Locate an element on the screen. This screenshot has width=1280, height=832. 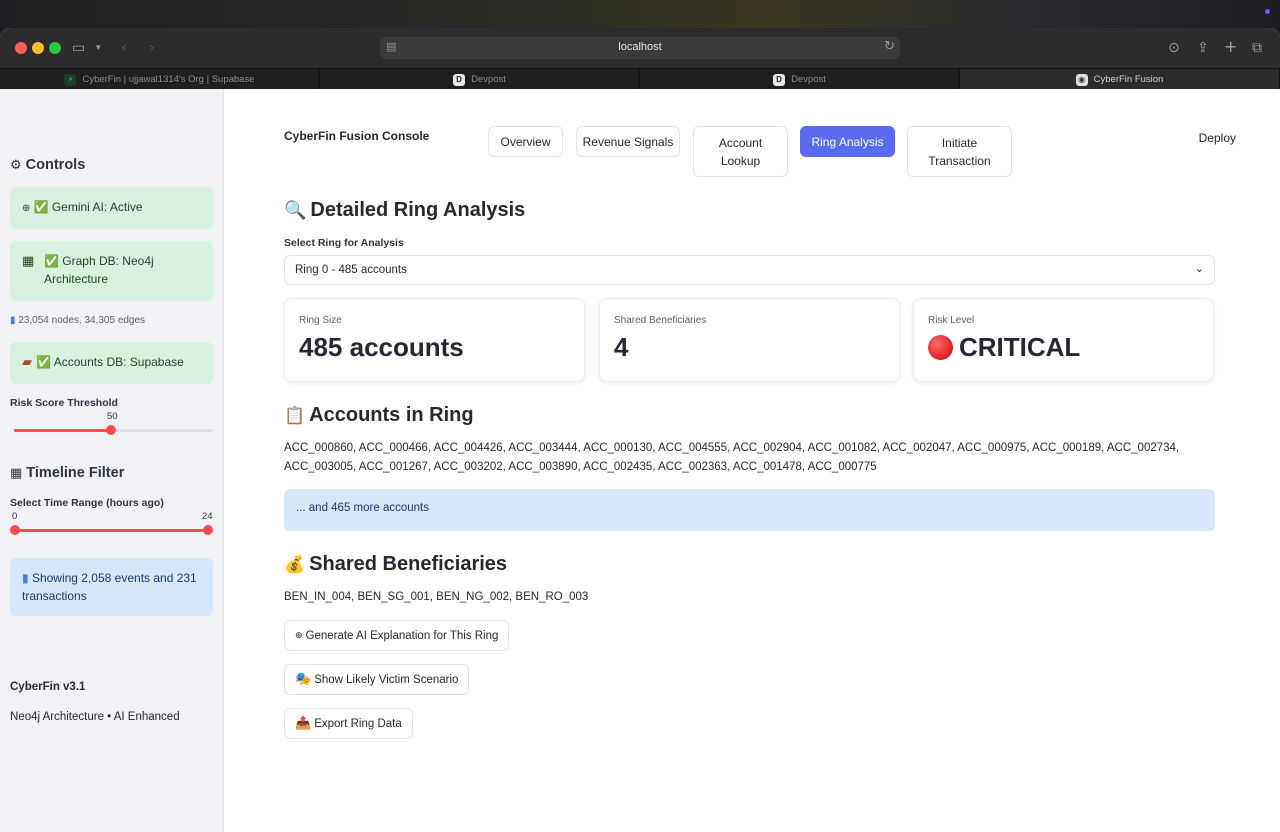
controls-heading-text: Controls is located at coordinates (55, 165).